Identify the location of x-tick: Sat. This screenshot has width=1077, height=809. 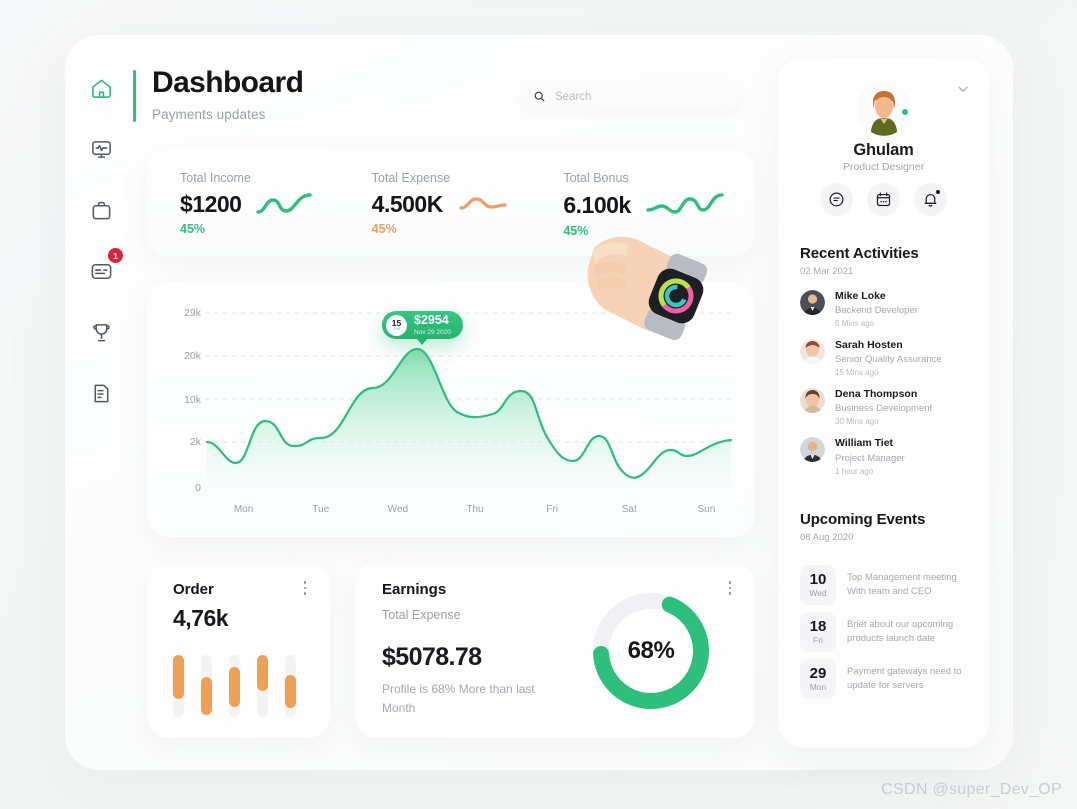
(629, 509).